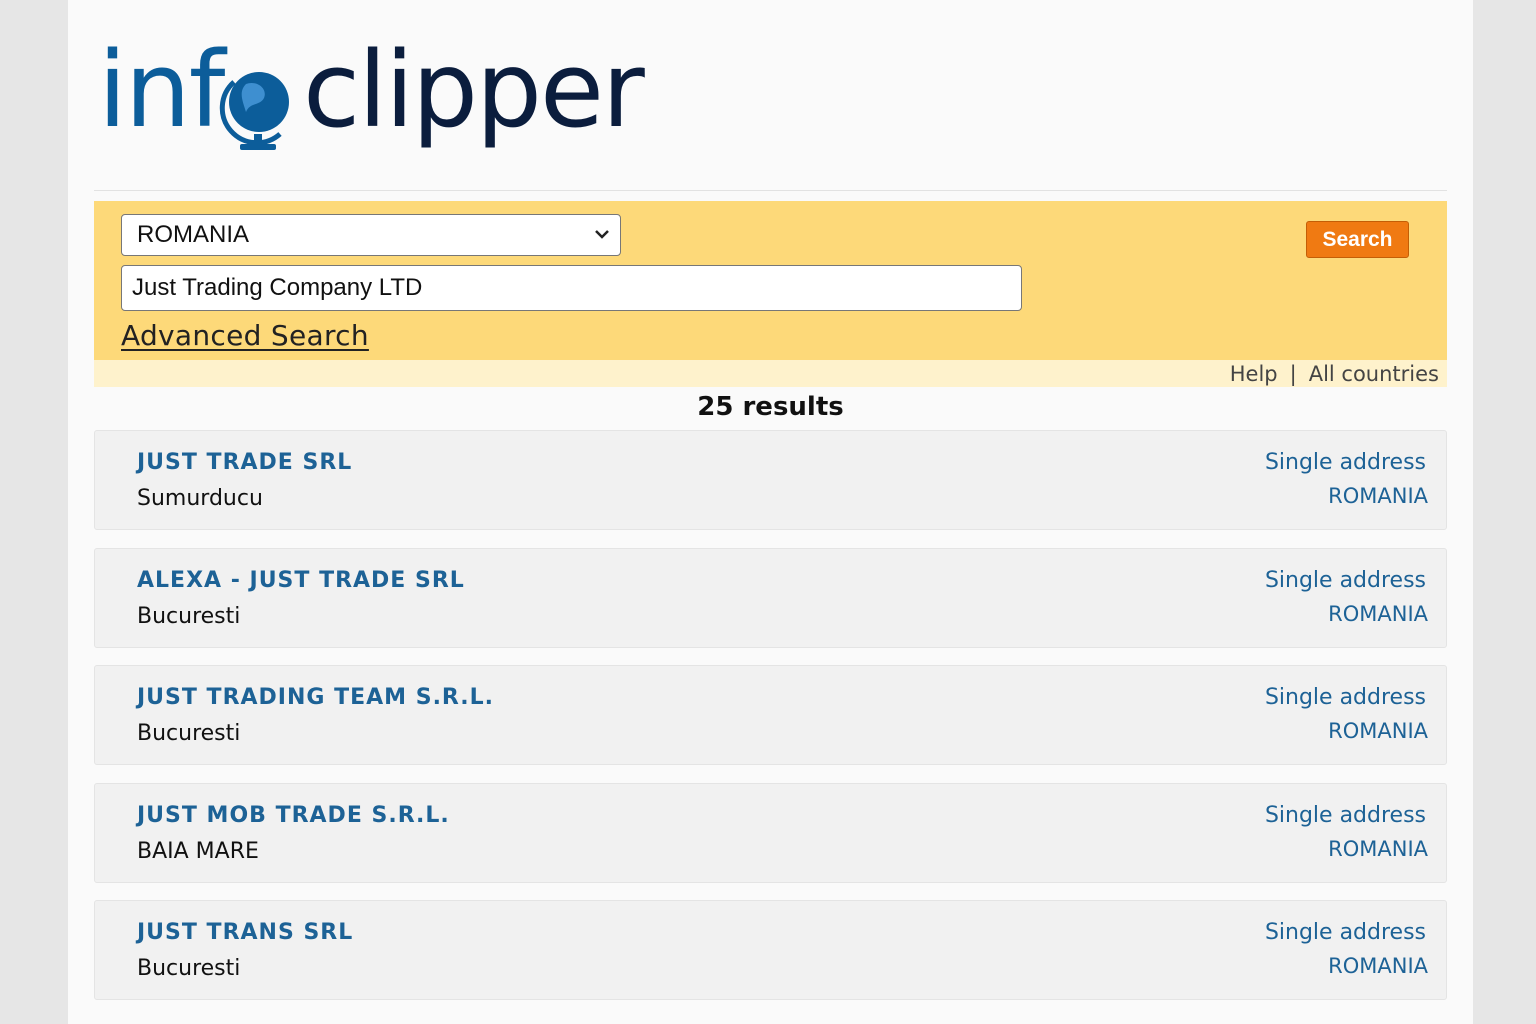 This screenshot has width=1536, height=1024. Describe the element at coordinates (245, 932) in the screenshot. I see `result-company-name: JUST TRANS SRL` at that location.